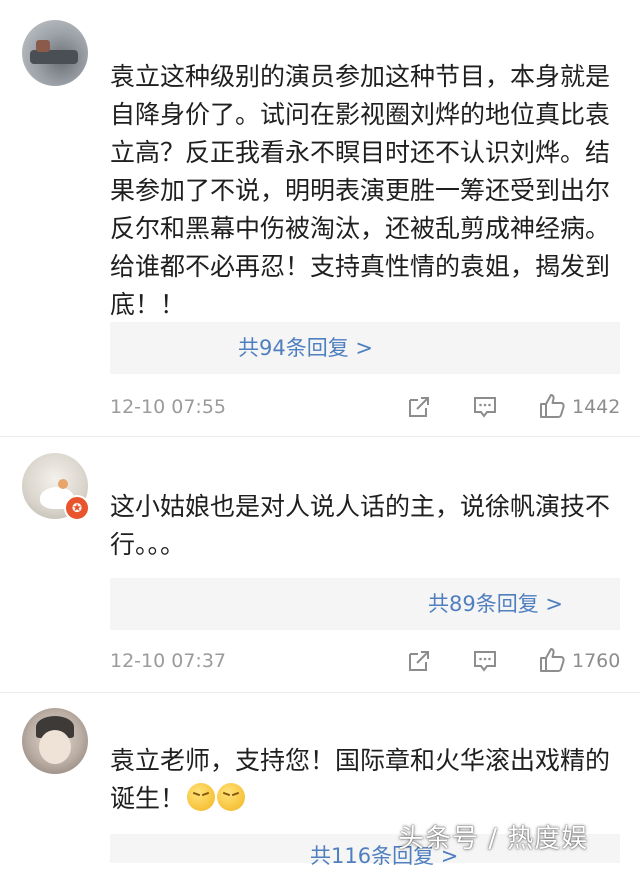  What do you see at coordinates (360, 779) in the screenshot?
I see `comment-text-content: 袁立老师，支持您！国际章和火华滚出戏精的诞生！` at bounding box center [360, 779].